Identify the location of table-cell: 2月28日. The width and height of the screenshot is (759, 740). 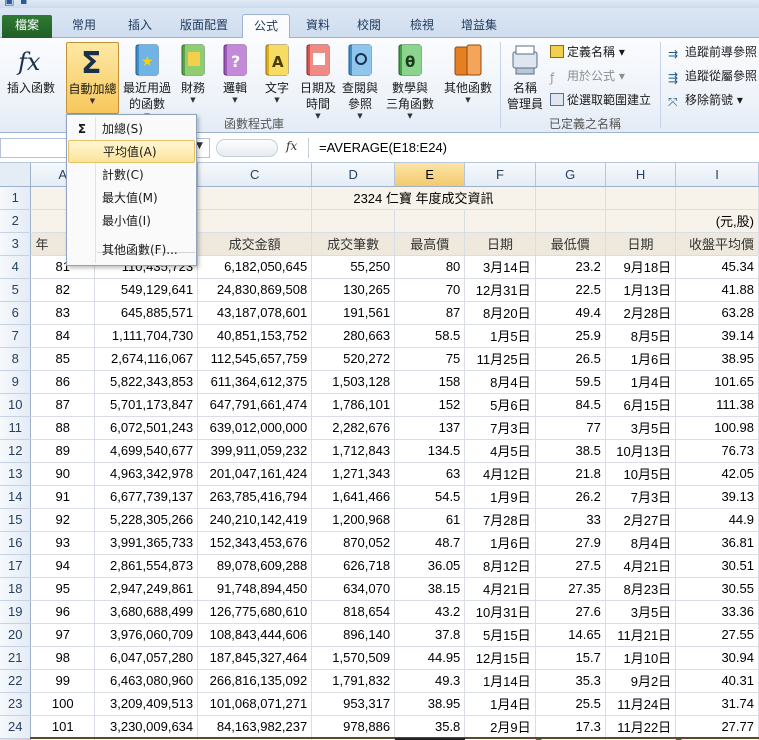
(641, 313).